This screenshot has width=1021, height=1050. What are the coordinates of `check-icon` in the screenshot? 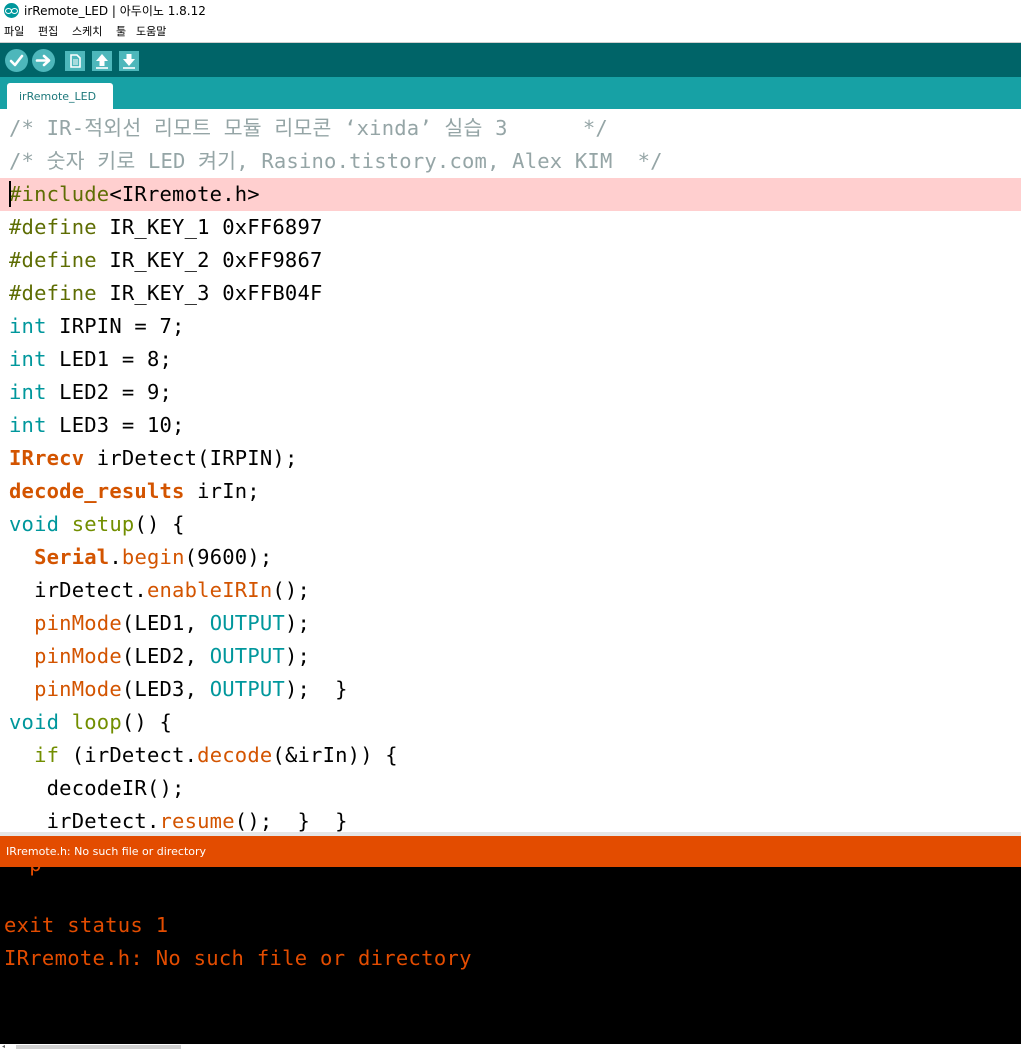 It's located at (16, 60).